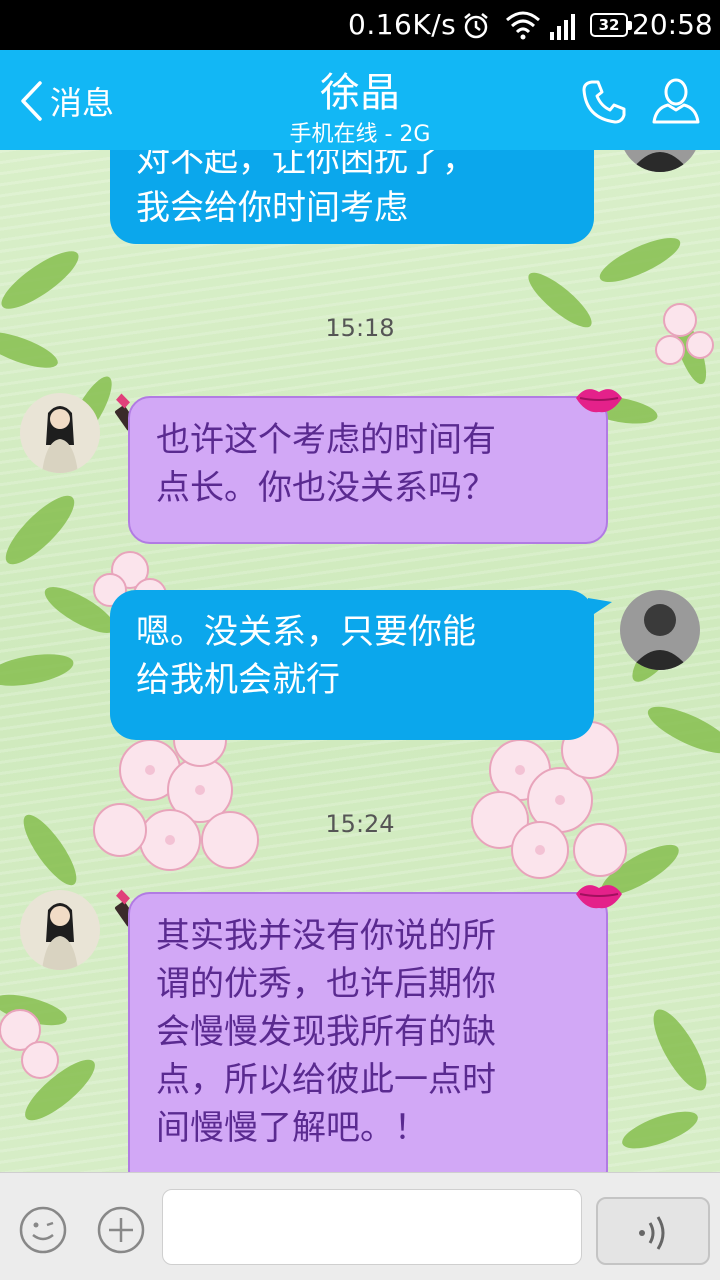 This screenshot has width=720, height=1280. I want to click on message-timestamp: 15:18, so click(360, 328).